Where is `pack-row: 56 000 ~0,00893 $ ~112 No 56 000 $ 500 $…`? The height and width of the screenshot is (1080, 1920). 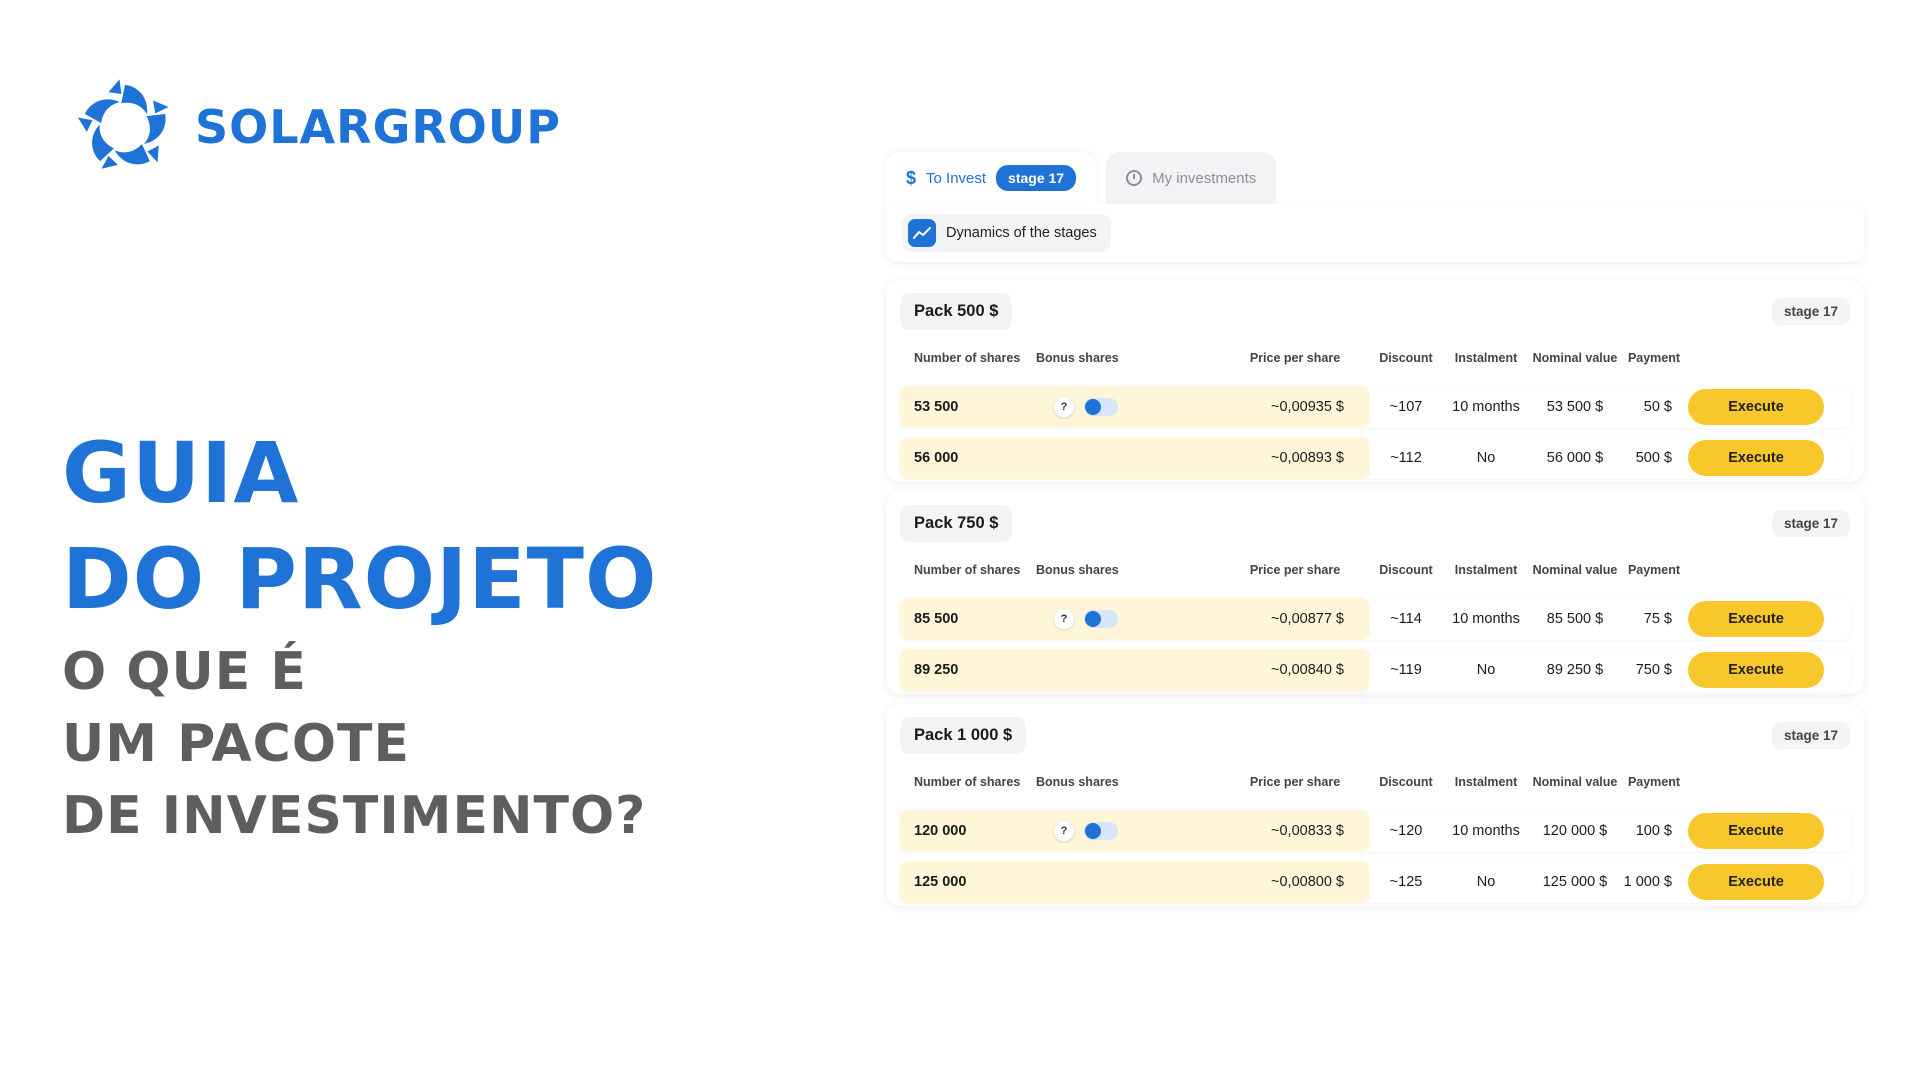 pack-row: 56 000 ~0,00893 $ ~112 No 56 000 $ 500 $… is located at coordinates (1375, 458).